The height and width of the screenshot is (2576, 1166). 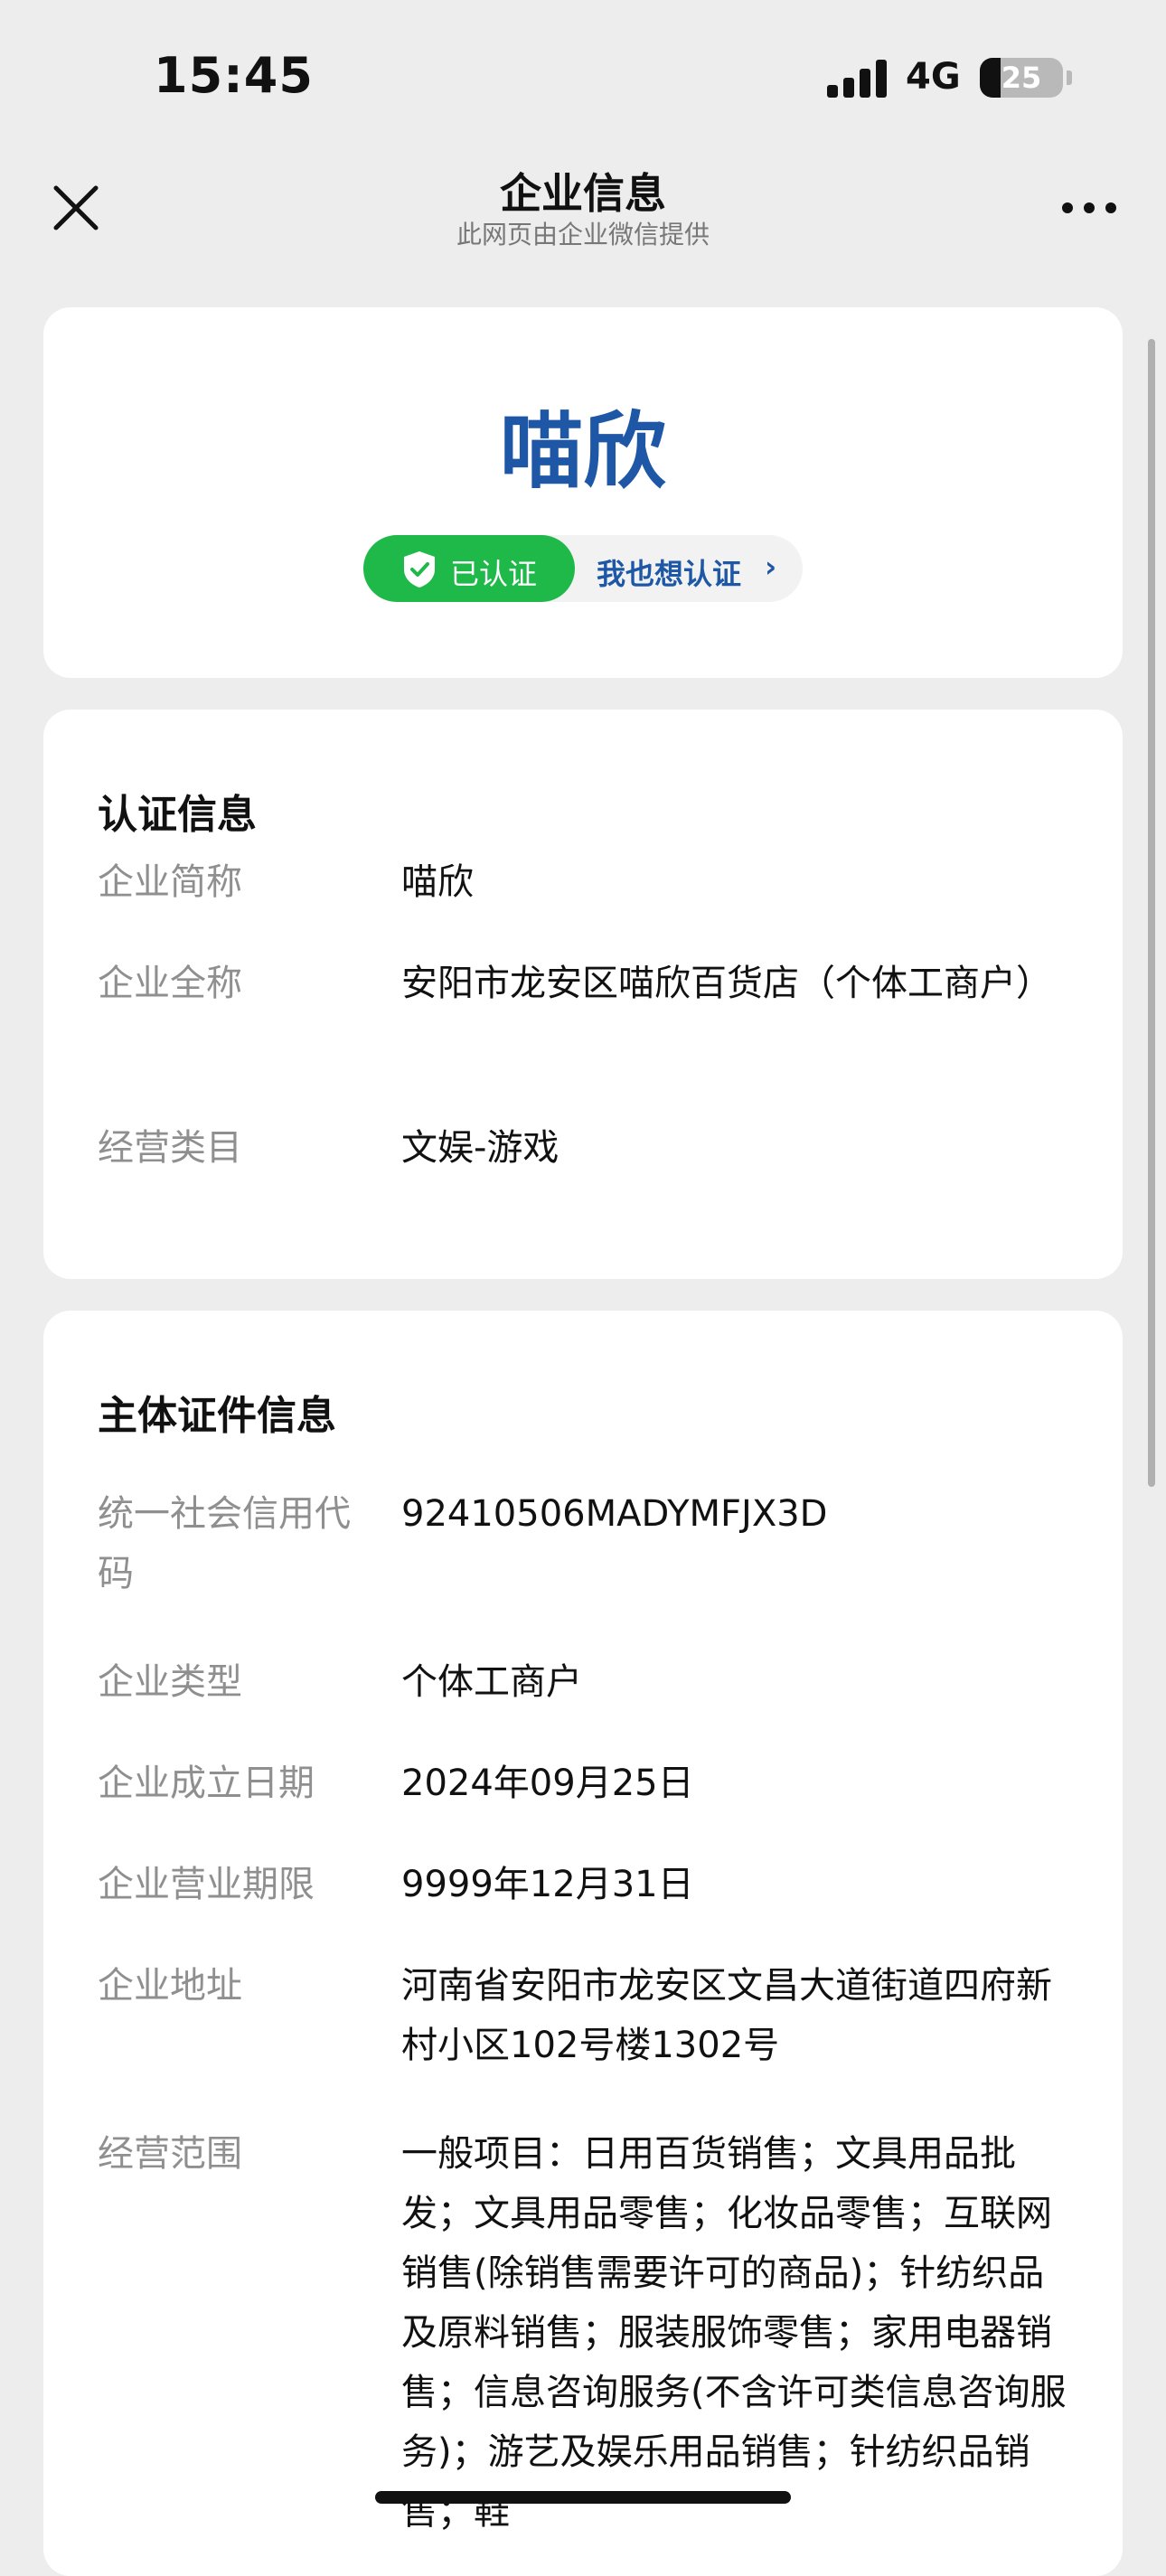 I want to click on apply-certification-link: 我也想认证, so click(x=669, y=572).